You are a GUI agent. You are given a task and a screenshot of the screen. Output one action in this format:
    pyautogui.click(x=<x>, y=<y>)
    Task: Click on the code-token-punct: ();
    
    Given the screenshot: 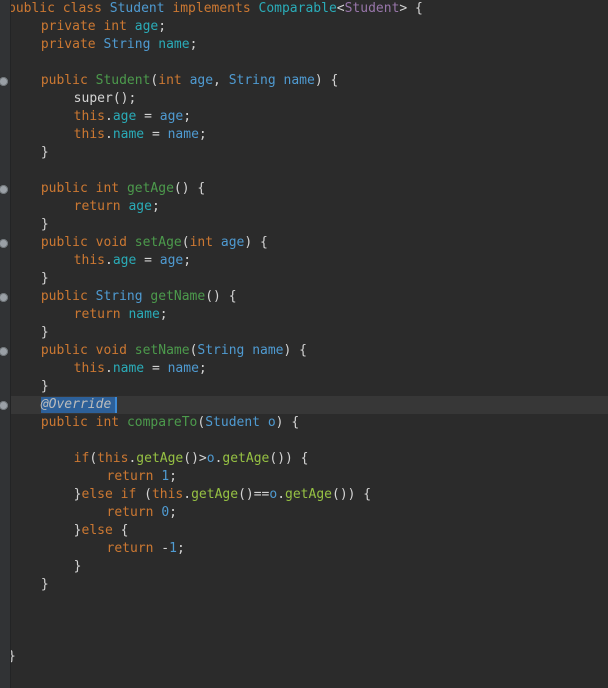 What is the action you would take?
    pyautogui.click(x=124, y=98)
    